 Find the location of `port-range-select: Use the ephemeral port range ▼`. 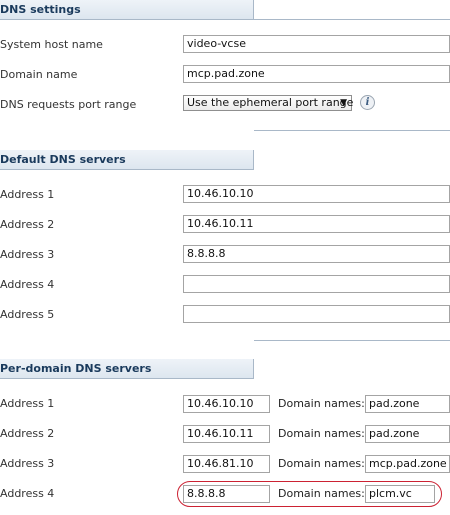

port-range-select: Use the ephemeral port range ▼ is located at coordinates (268, 103).